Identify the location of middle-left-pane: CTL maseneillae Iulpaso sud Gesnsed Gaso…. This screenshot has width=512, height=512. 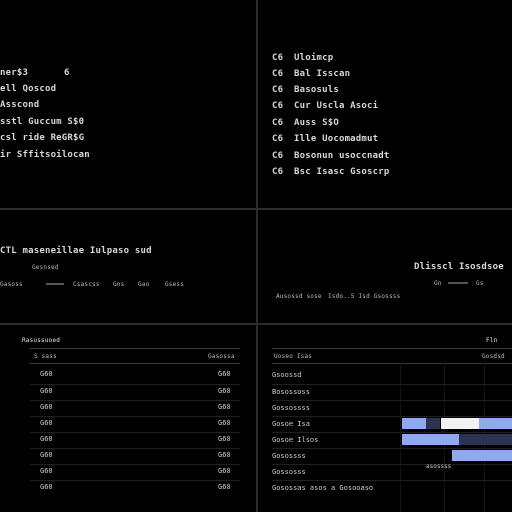
(128, 266).